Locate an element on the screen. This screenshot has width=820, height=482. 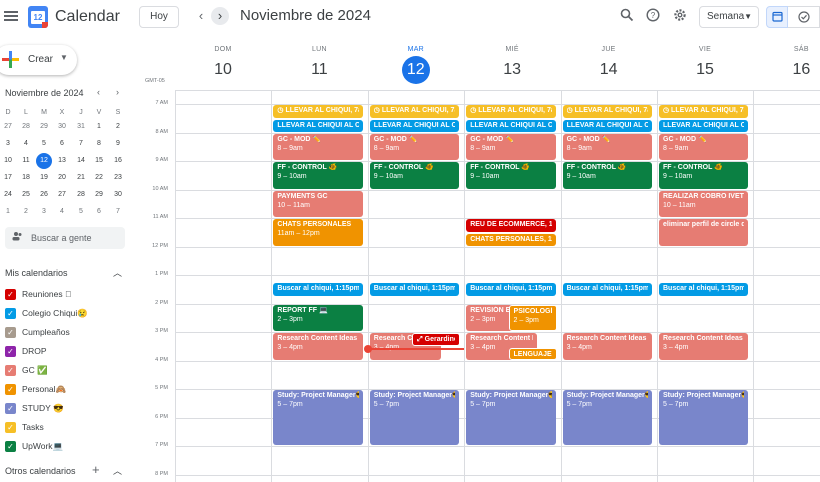
mini-day: 1 is located at coordinates (99, 127).